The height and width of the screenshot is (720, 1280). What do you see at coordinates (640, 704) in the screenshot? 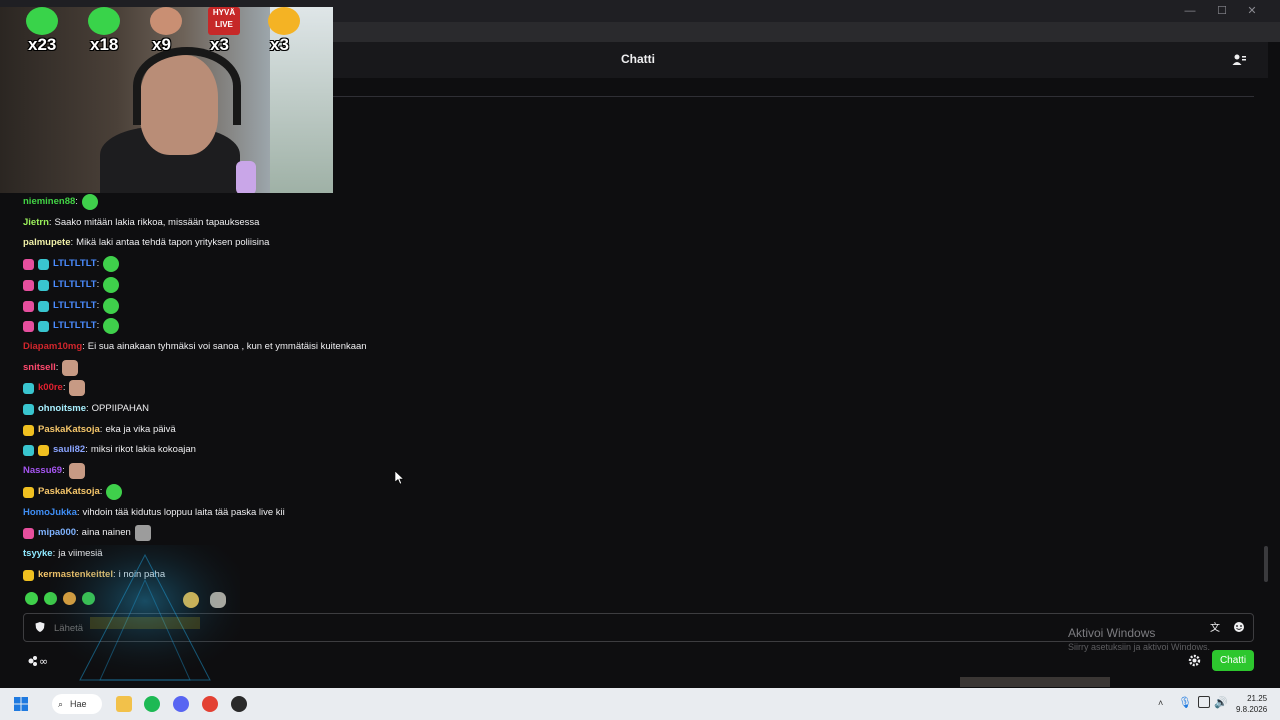
I see `windows-taskbar: ⌕ Hae ˄ 🎙 🔊 21.25 9.8.2026` at bounding box center [640, 704].